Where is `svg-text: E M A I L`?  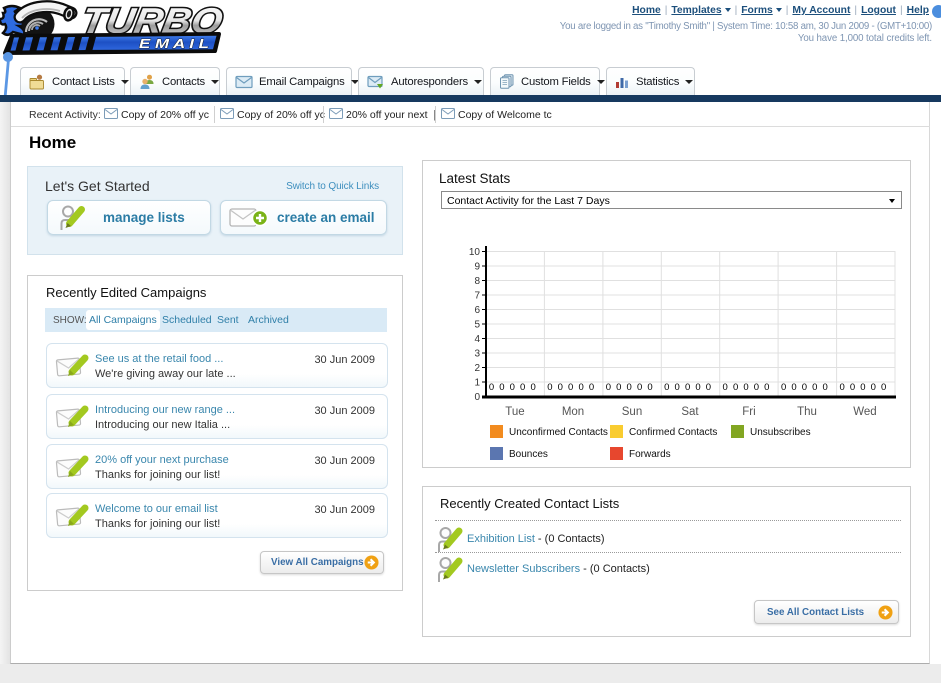
svg-text: E M A I L is located at coordinates (174, 43).